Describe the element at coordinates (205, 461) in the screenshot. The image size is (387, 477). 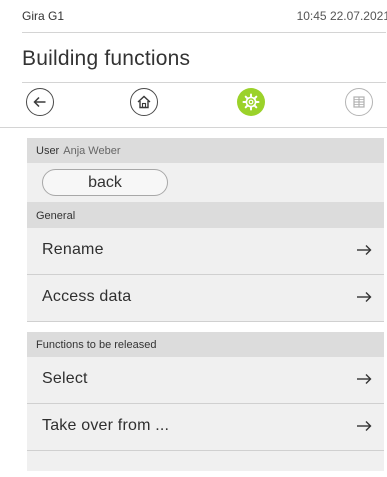
I see `list-item-partial` at that location.